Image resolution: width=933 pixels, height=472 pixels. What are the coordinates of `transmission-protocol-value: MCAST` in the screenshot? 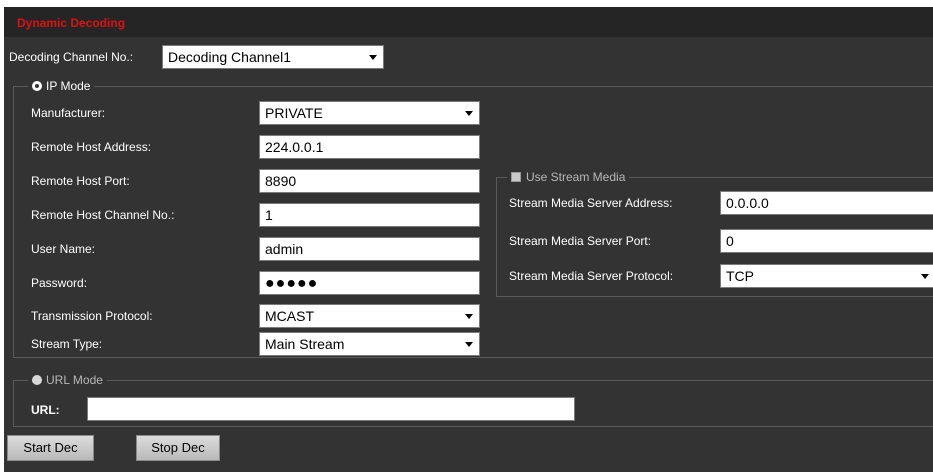 It's located at (289, 316).